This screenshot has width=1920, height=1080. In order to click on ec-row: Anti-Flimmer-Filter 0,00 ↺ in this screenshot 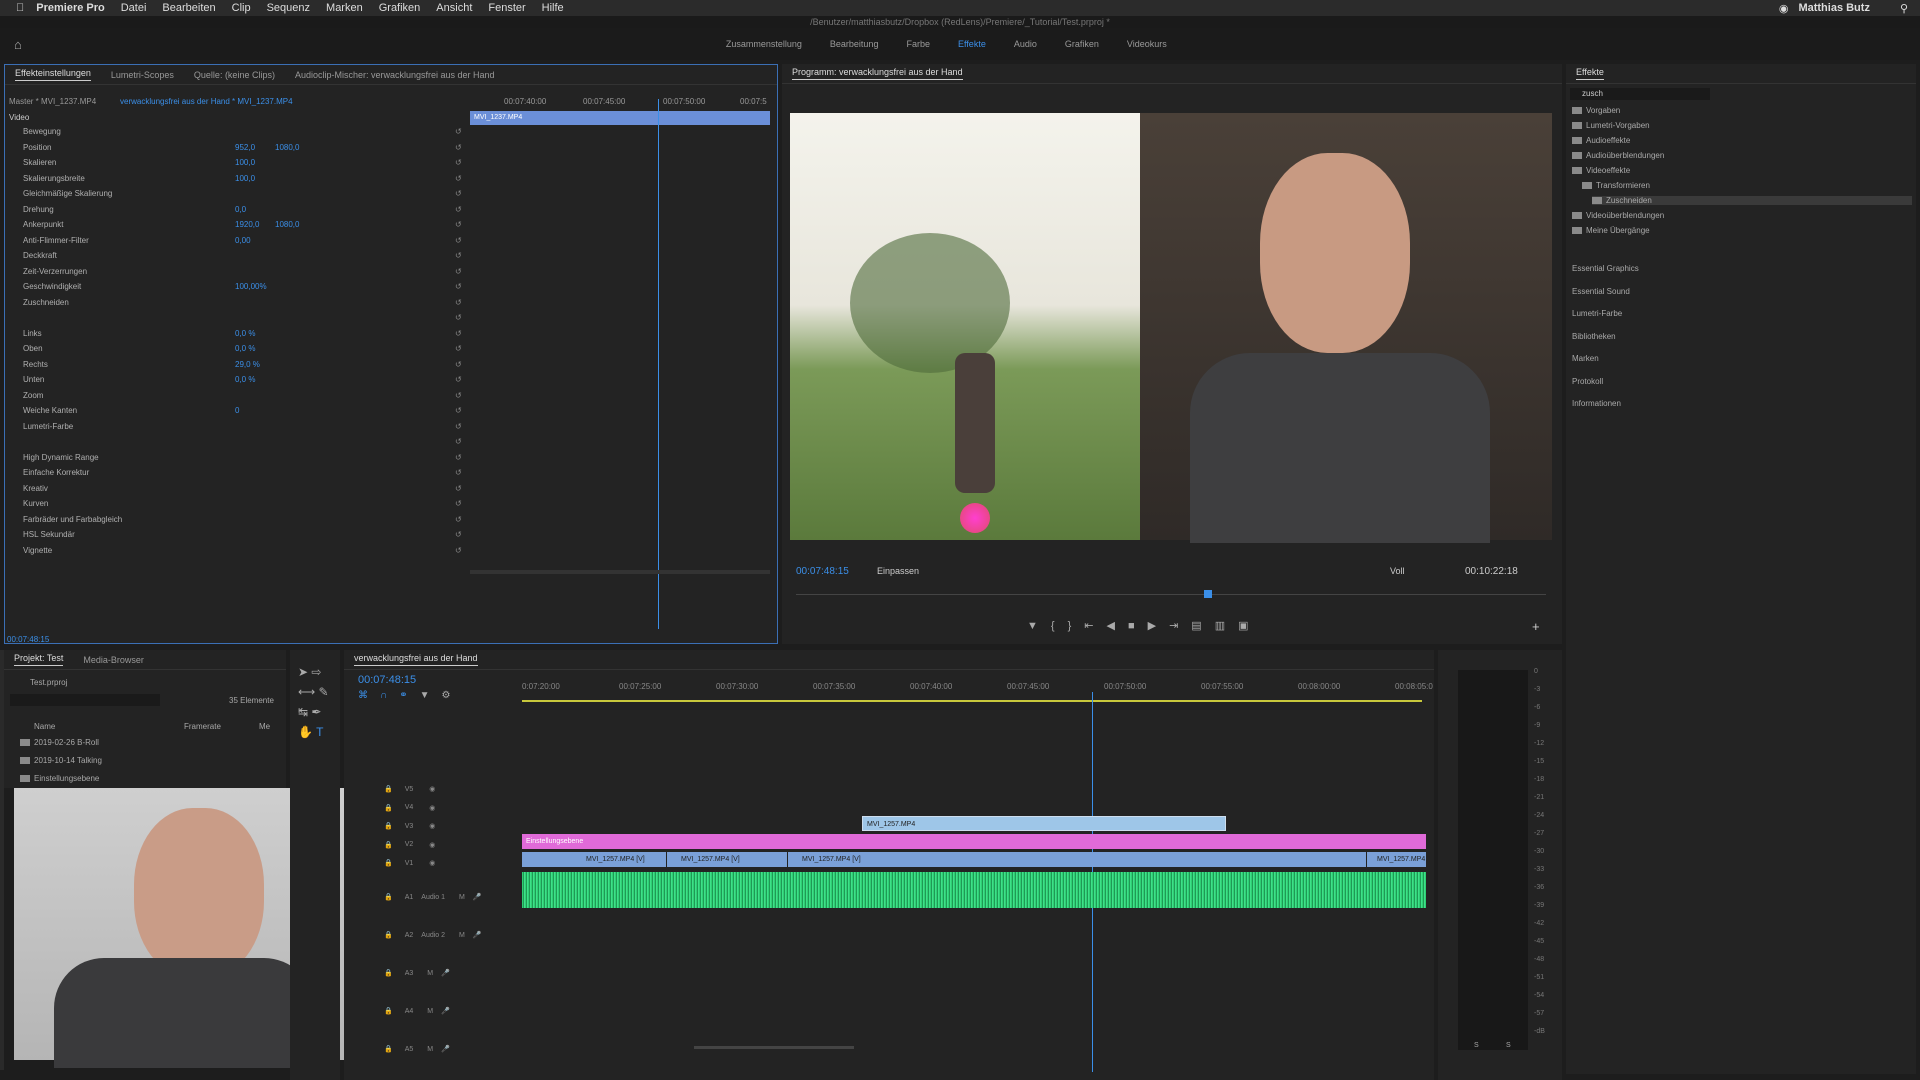, I will do `click(240, 242)`.